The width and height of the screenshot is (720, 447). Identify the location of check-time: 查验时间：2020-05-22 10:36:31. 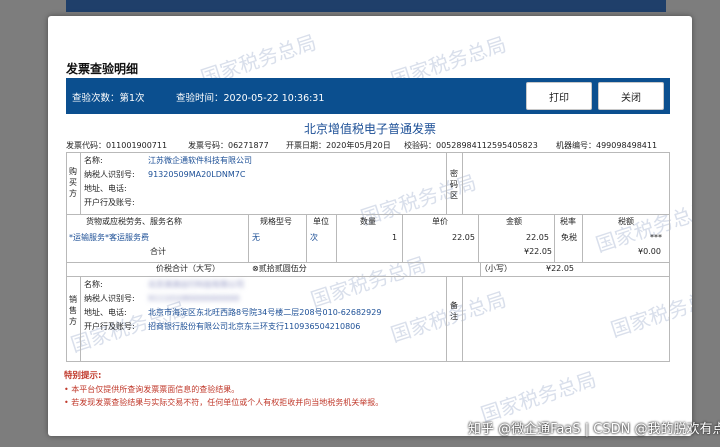
(250, 98).